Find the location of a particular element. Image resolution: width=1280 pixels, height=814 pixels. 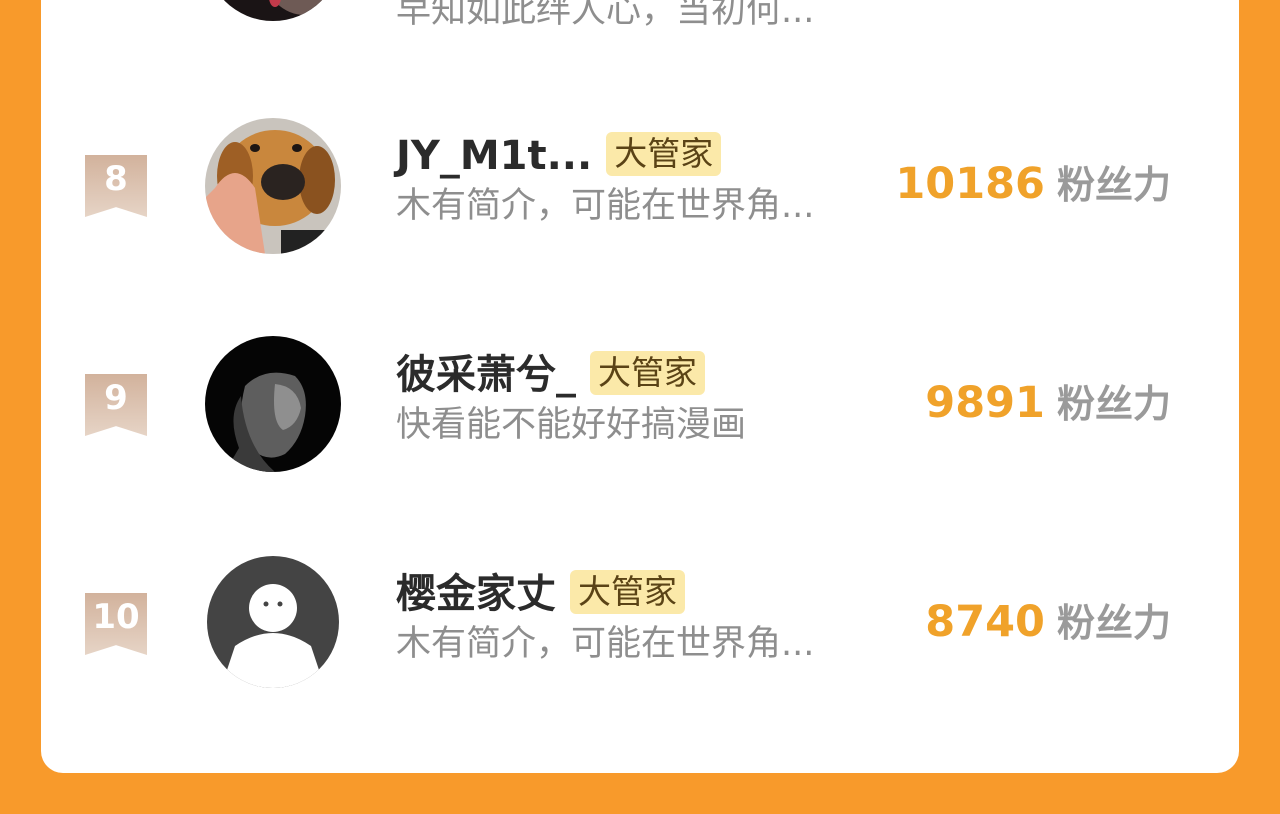

user-bio: 快看能不能好好搞漫画 is located at coordinates (571, 425).